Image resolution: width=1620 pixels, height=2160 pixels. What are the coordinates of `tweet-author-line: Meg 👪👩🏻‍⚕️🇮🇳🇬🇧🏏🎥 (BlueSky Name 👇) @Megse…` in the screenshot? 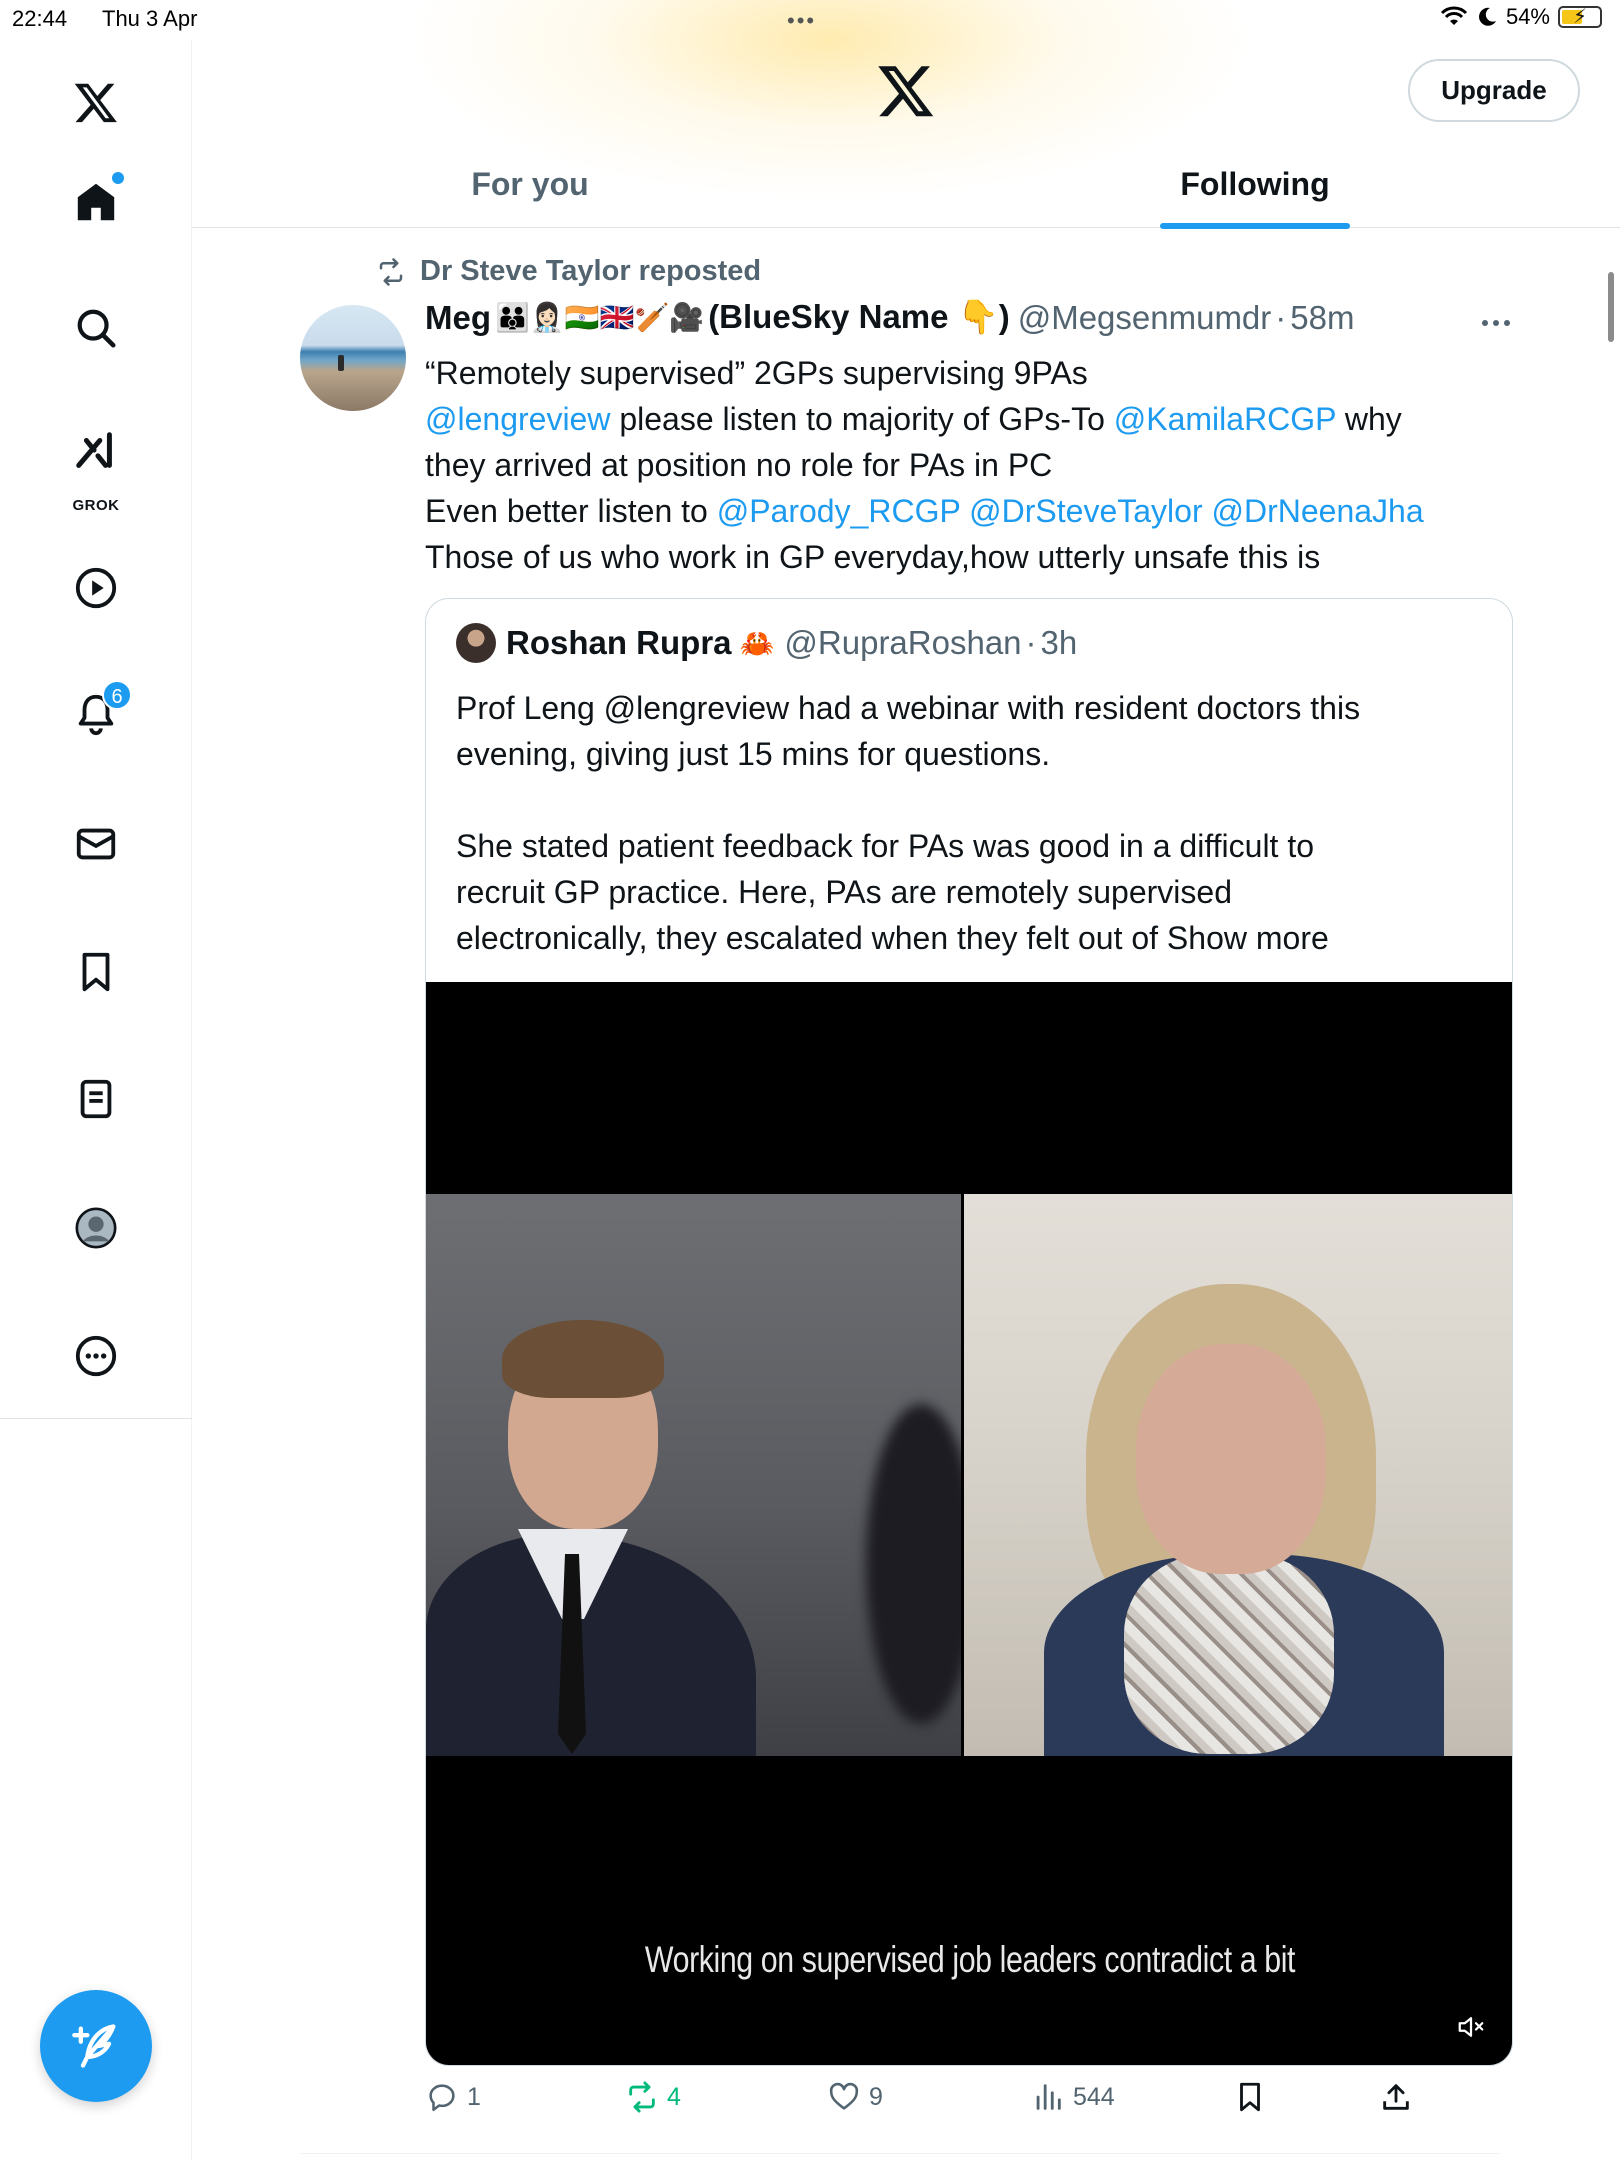 It's located at (889, 317).